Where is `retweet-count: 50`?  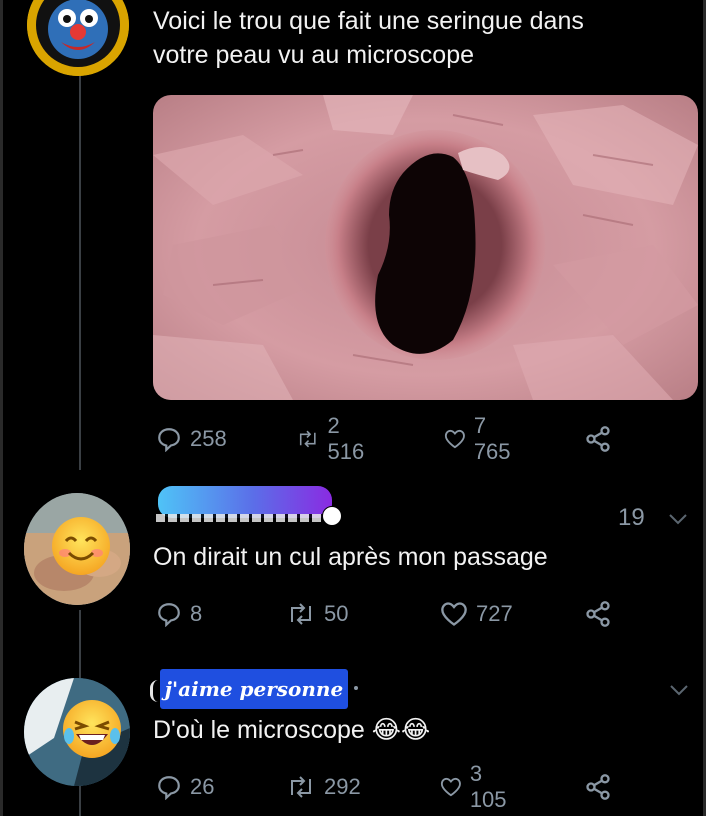 retweet-count: 50 is located at coordinates (336, 613).